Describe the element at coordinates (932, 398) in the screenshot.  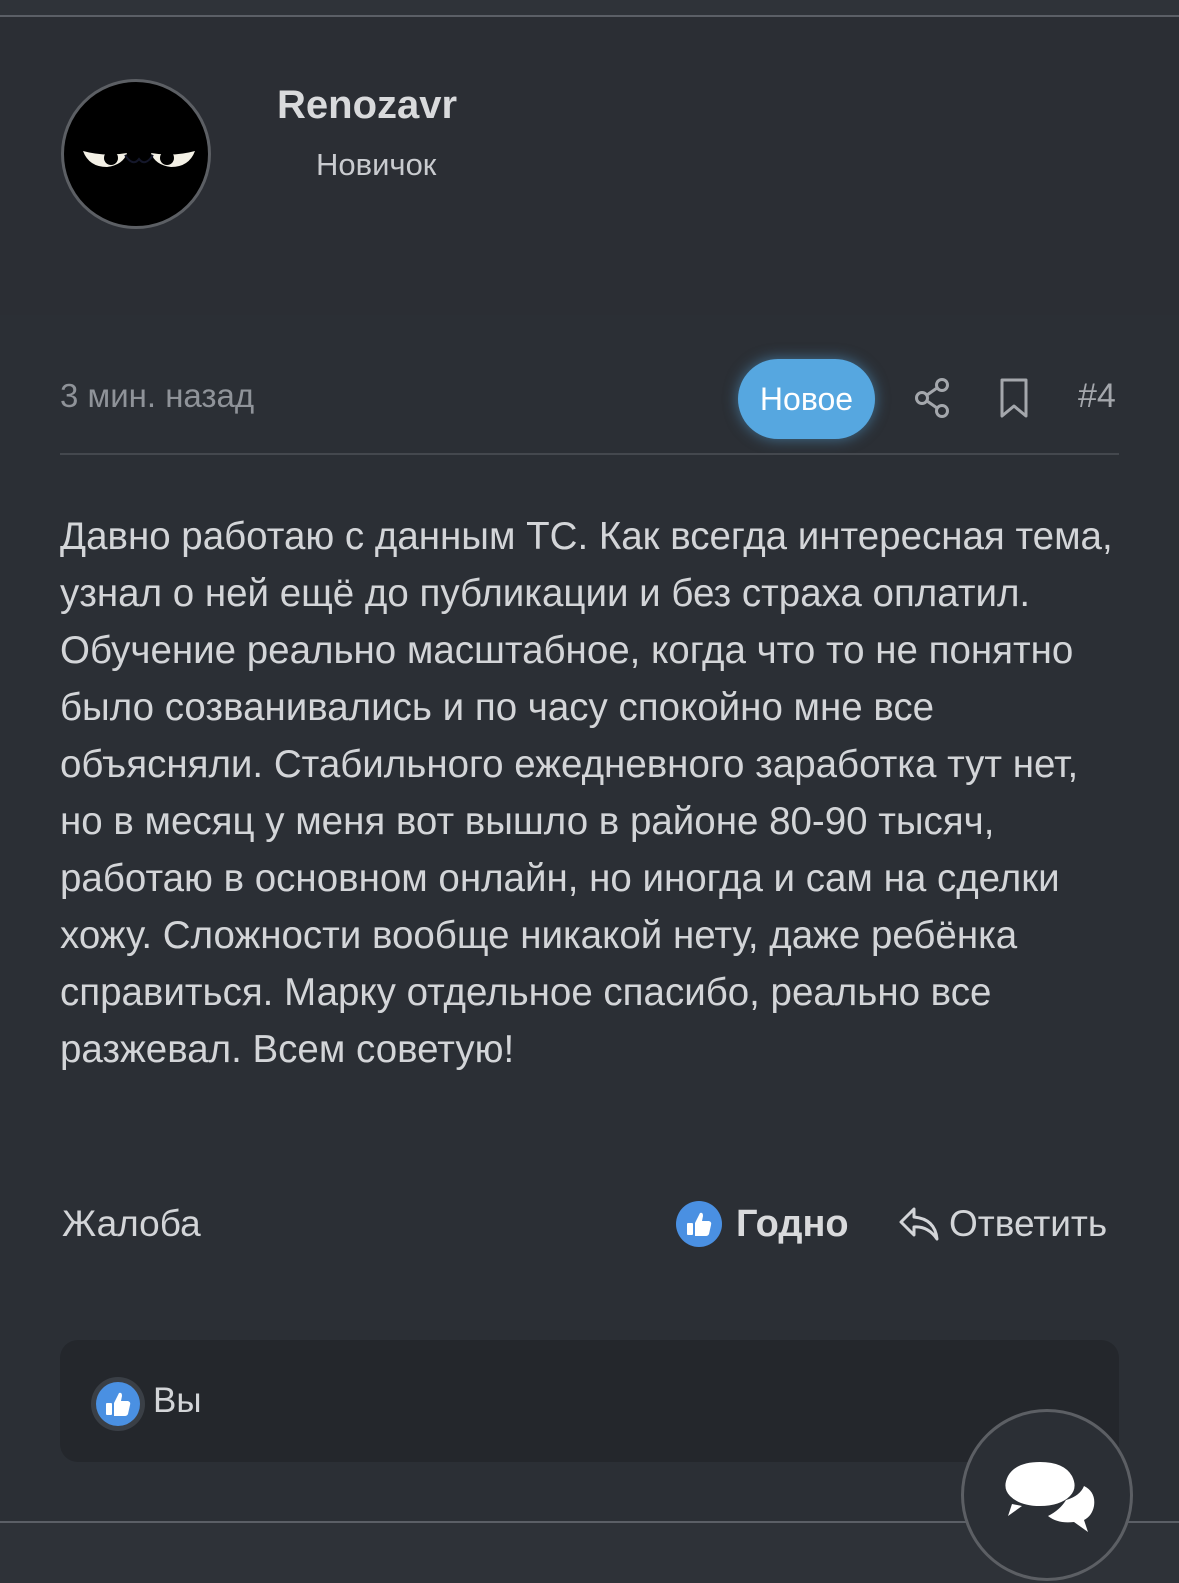
I see `share-icon` at that location.